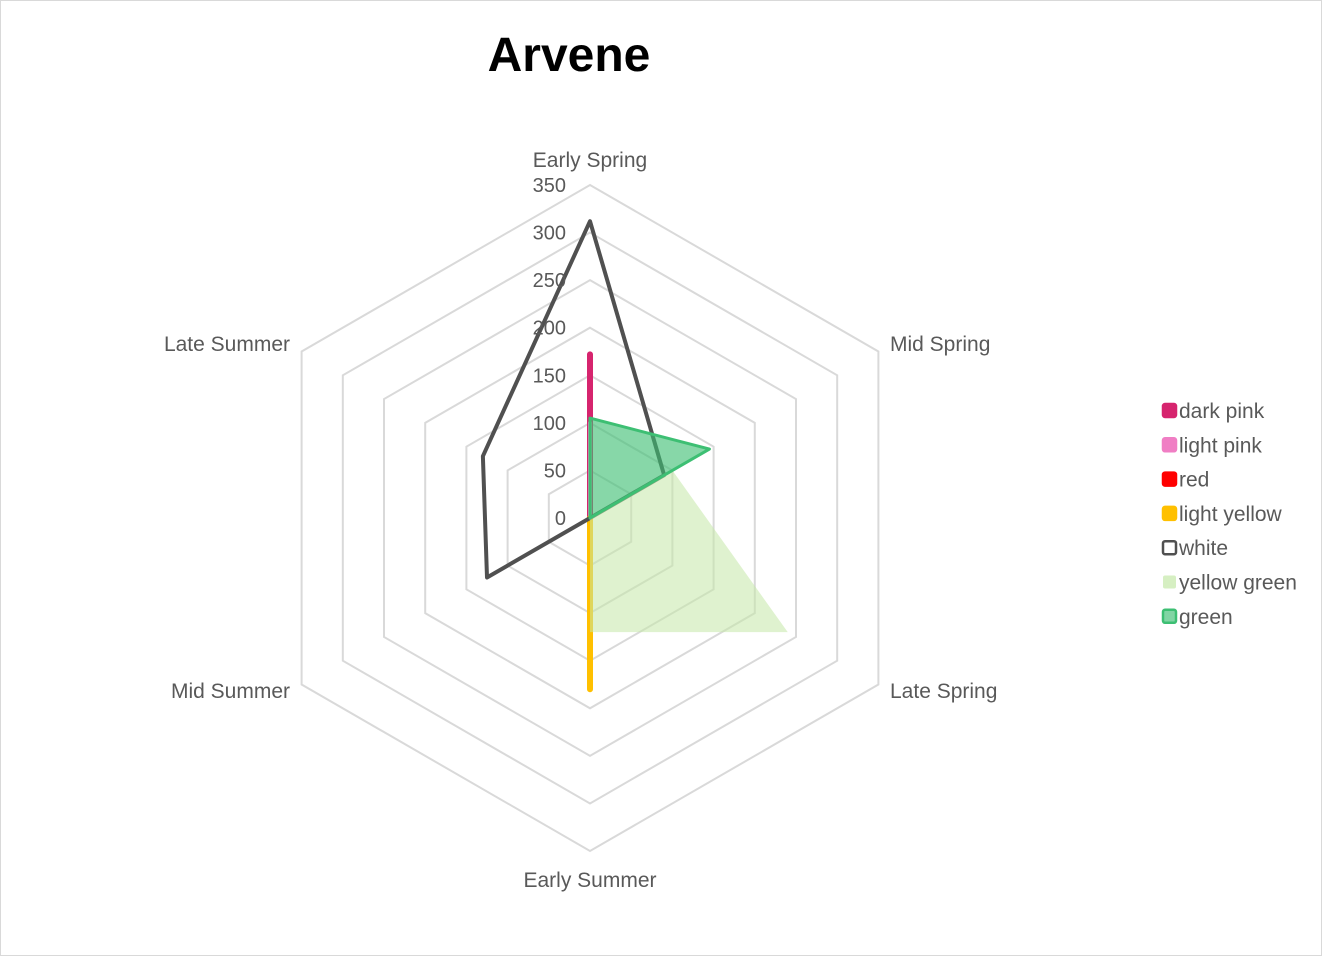  I want to click on legend-item-light-pink: light pink, so click(1211, 445).